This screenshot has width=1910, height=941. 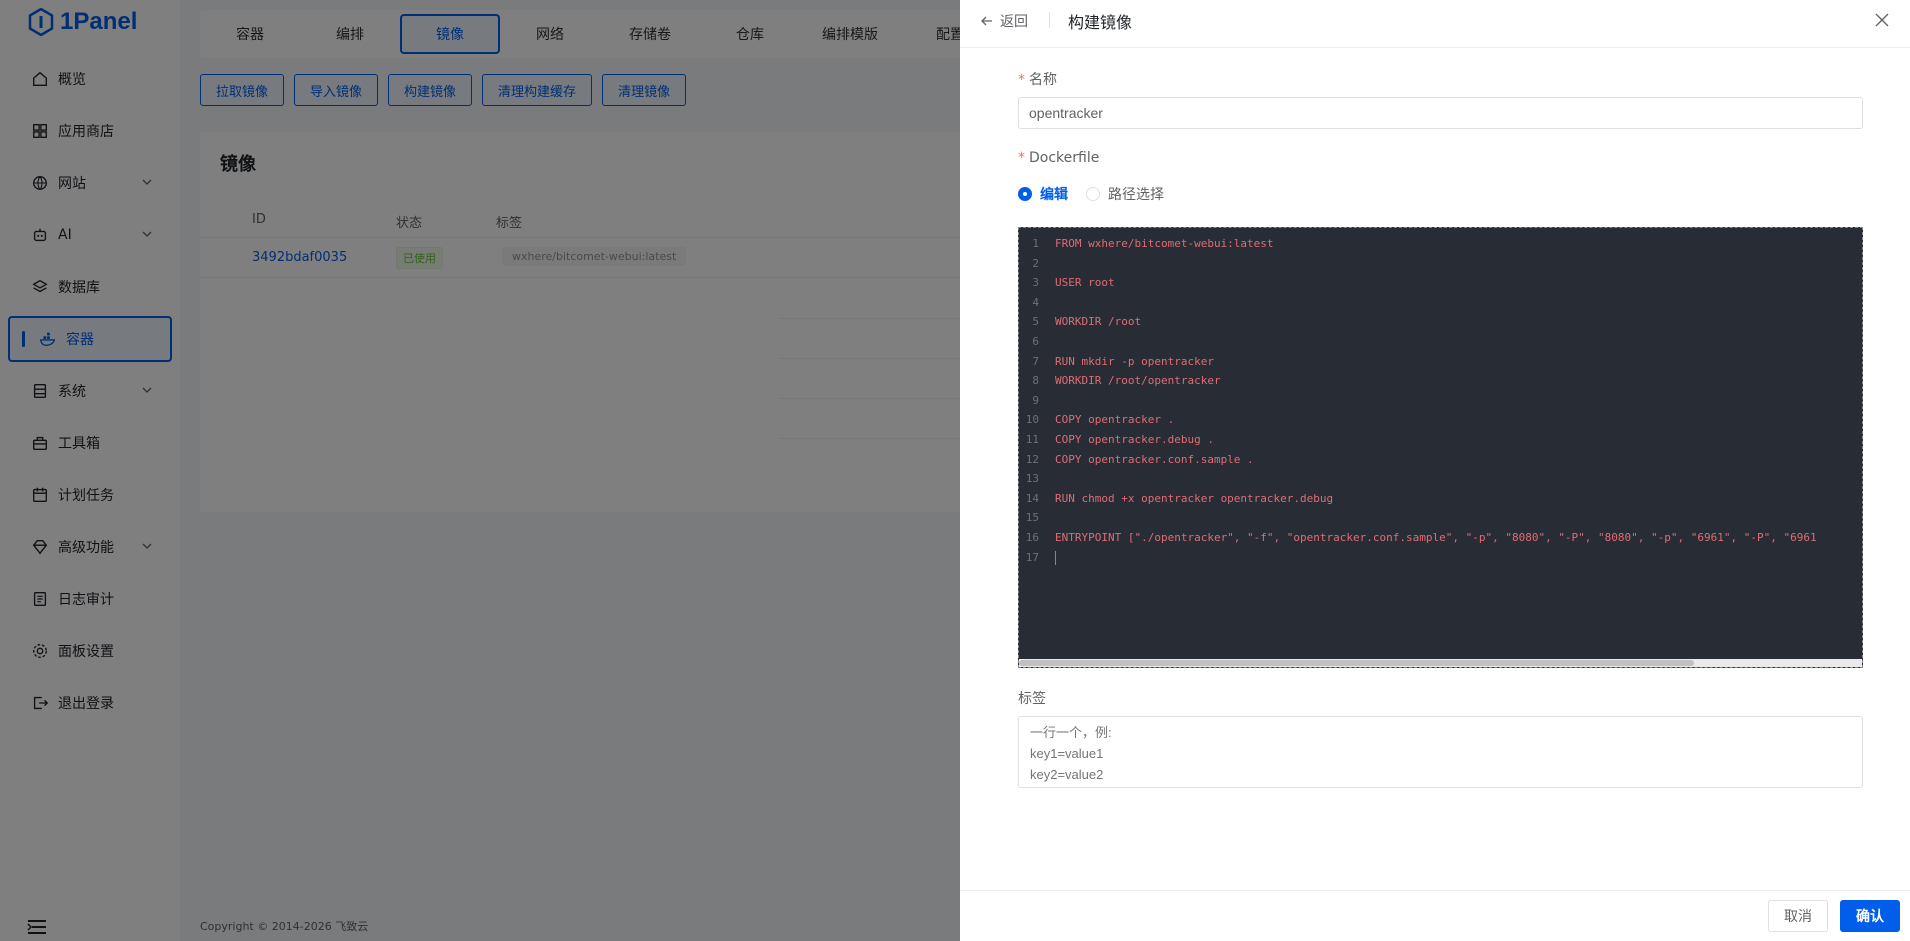 I want to click on text-cursor, so click(x=1055, y=557).